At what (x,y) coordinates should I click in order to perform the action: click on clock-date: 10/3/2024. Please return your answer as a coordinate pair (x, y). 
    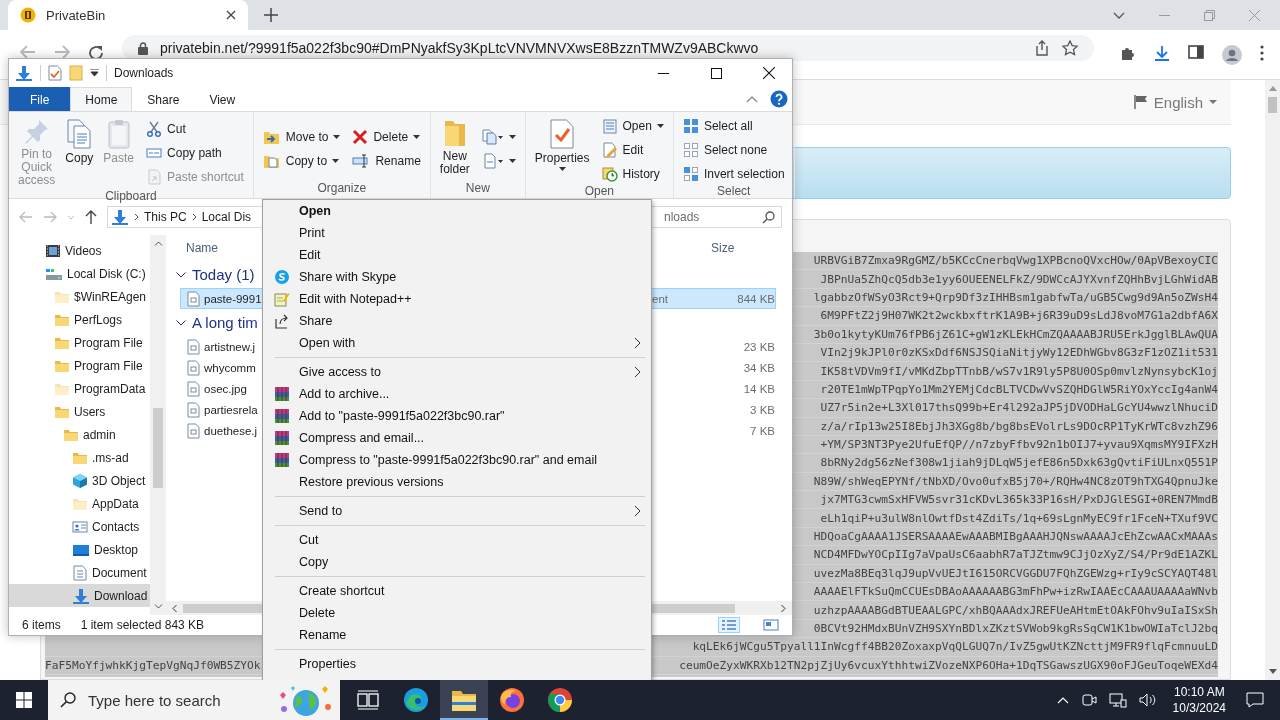
    Looking at the image, I should click on (1199, 708).